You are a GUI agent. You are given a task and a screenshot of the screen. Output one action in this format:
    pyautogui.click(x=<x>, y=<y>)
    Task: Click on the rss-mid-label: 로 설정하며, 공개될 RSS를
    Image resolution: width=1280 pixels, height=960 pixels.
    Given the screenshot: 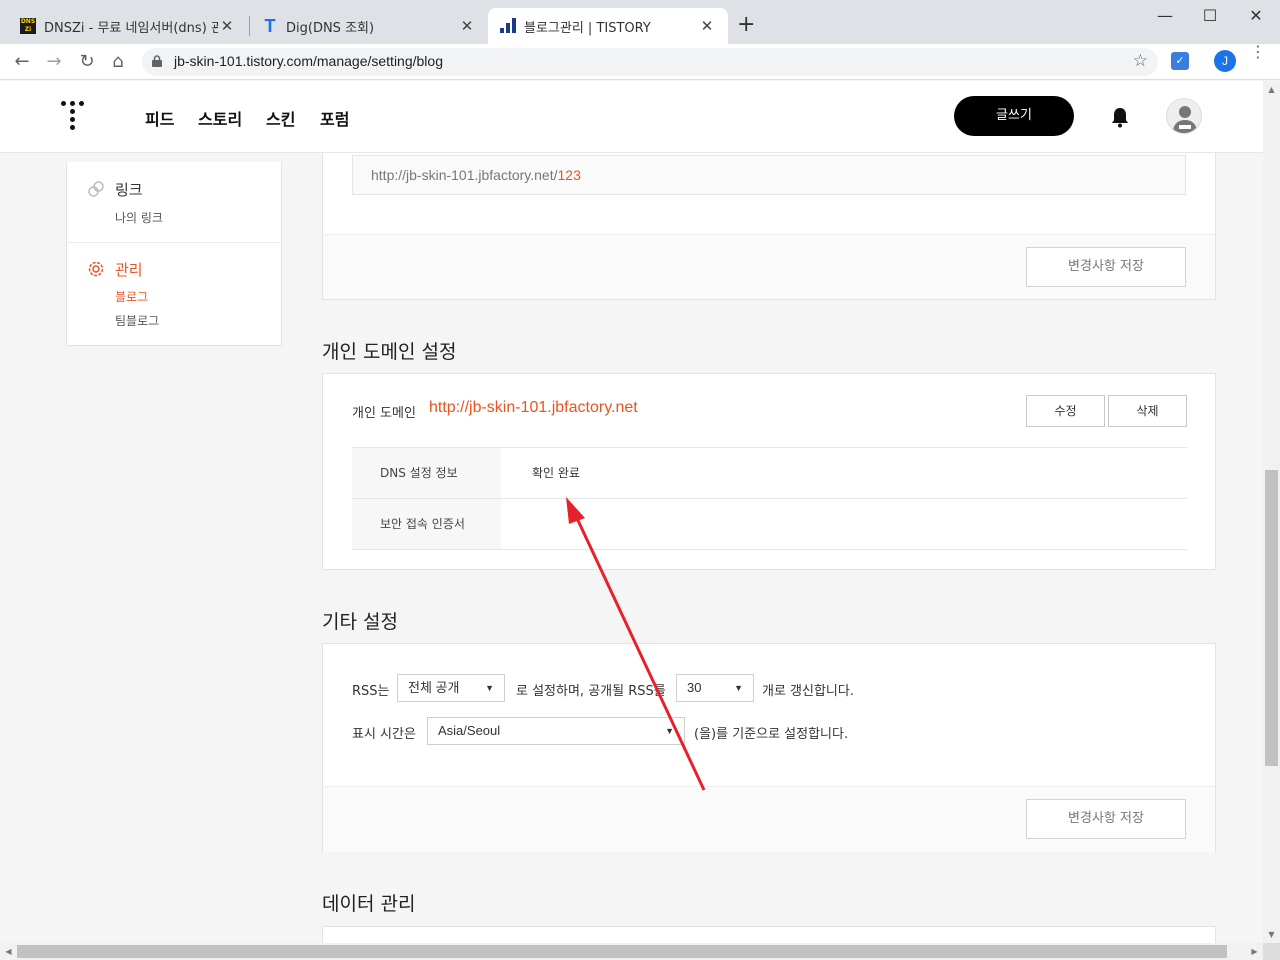 What is the action you would take?
    pyautogui.click(x=591, y=691)
    